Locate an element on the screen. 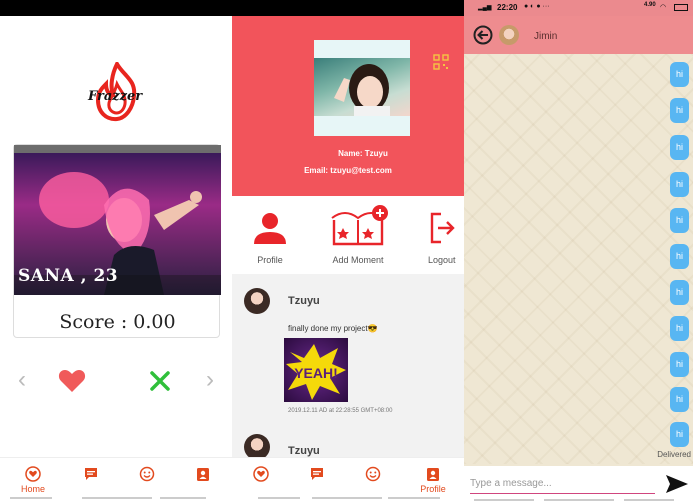 This screenshot has height=503, width=693. nav-profile-label: Profile is located at coordinates (433, 489).